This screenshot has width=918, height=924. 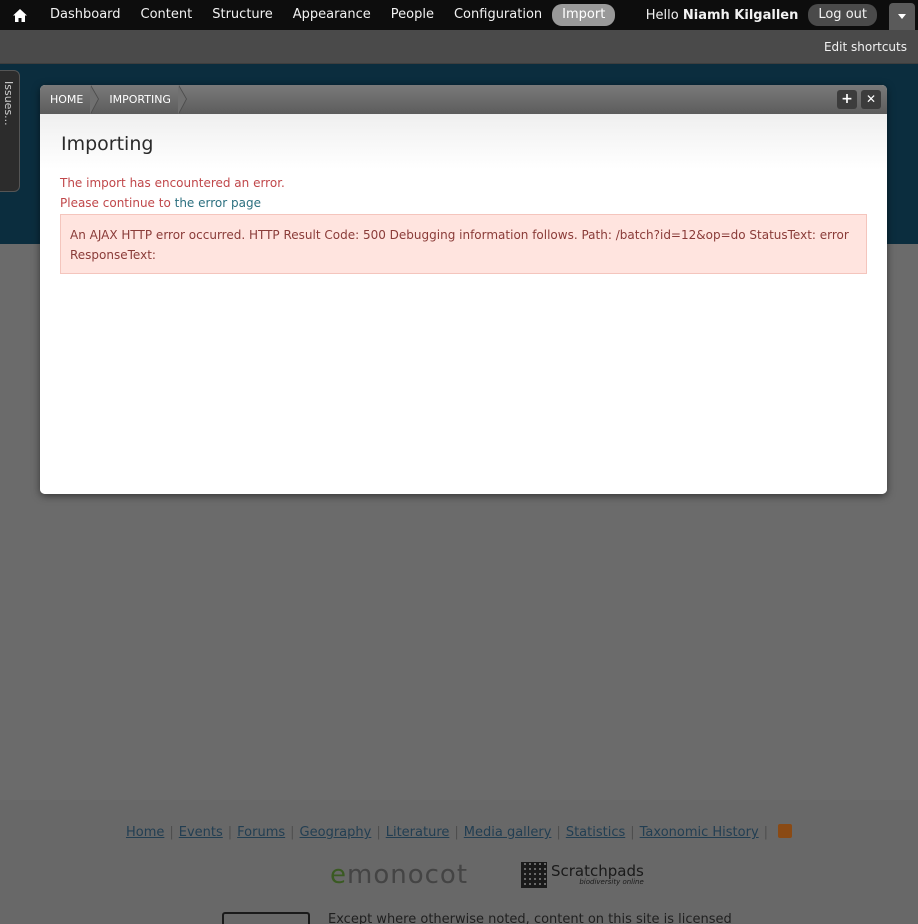 I want to click on scratchpads-logo: Scratchpads biodiversity online, so click(x=582, y=875).